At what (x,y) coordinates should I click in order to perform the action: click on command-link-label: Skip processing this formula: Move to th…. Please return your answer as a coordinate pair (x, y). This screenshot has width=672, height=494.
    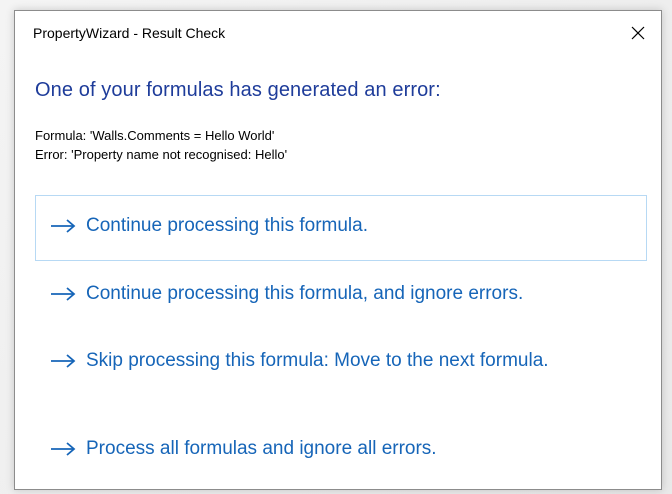
    Looking at the image, I should click on (317, 360).